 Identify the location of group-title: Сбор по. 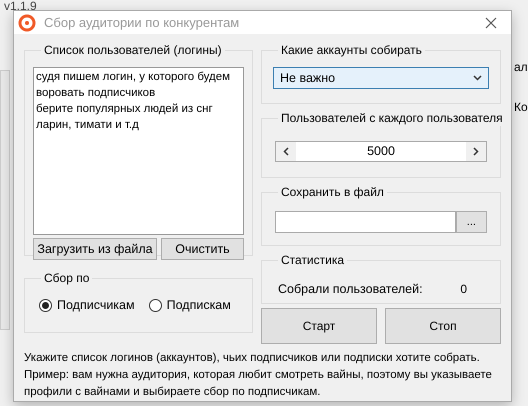
(66, 278).